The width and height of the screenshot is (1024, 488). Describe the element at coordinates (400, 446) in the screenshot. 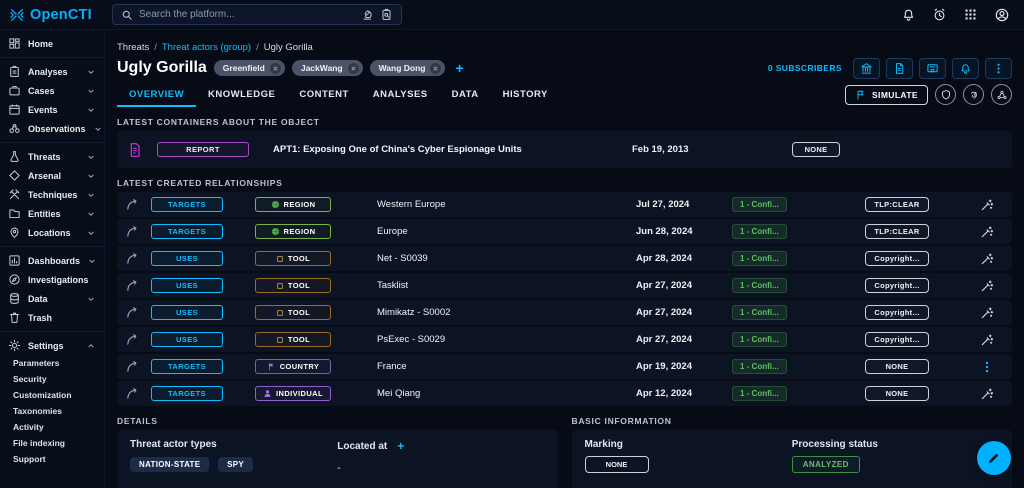

I see `add-located-at-button: +` at that location.